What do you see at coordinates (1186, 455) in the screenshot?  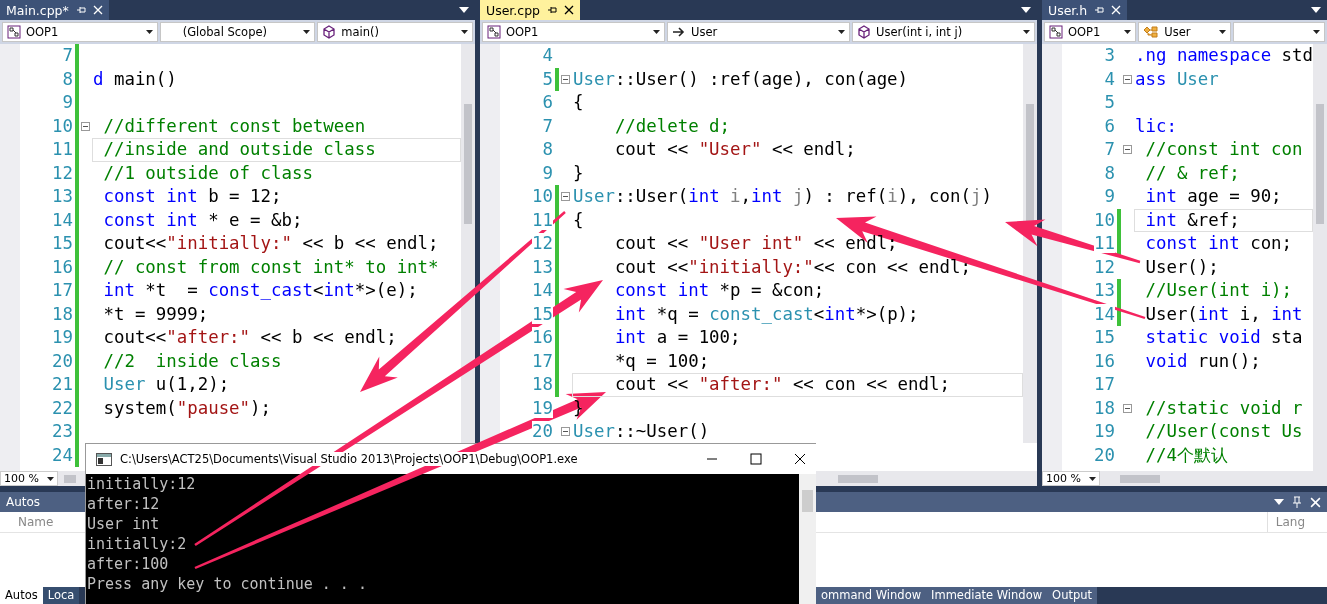 I see `code-line: //4个默认` at bounding box center [1186, 455].